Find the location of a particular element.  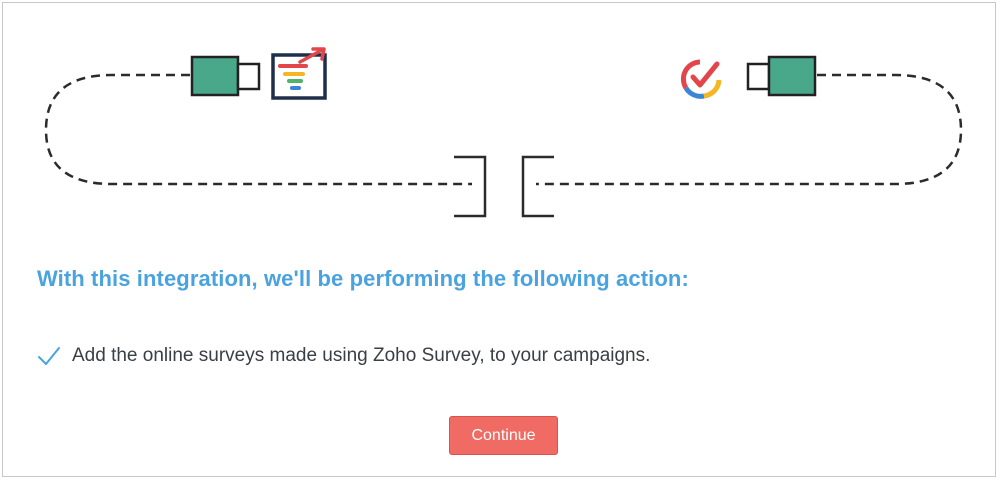

socket-bracket-left is located at coordinates (470, 186).